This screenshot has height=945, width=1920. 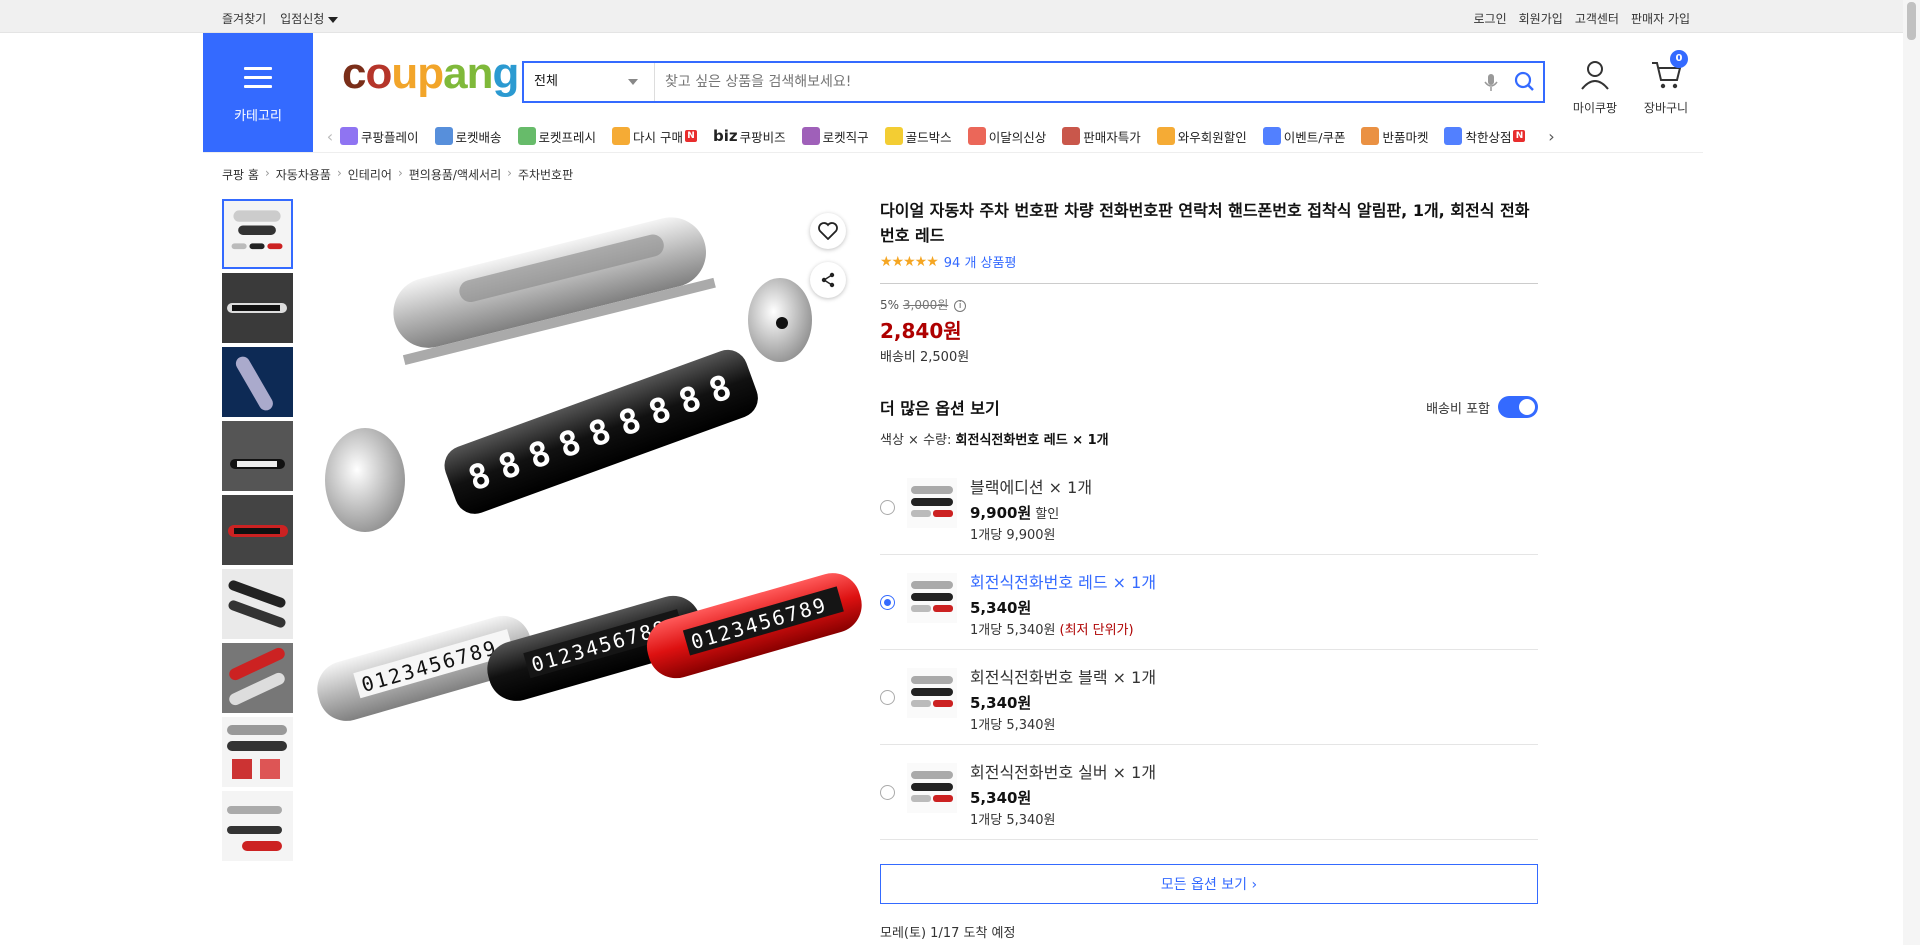 I want to click on nav-item-11: 반품마켓, so click(x=1394, y=136).